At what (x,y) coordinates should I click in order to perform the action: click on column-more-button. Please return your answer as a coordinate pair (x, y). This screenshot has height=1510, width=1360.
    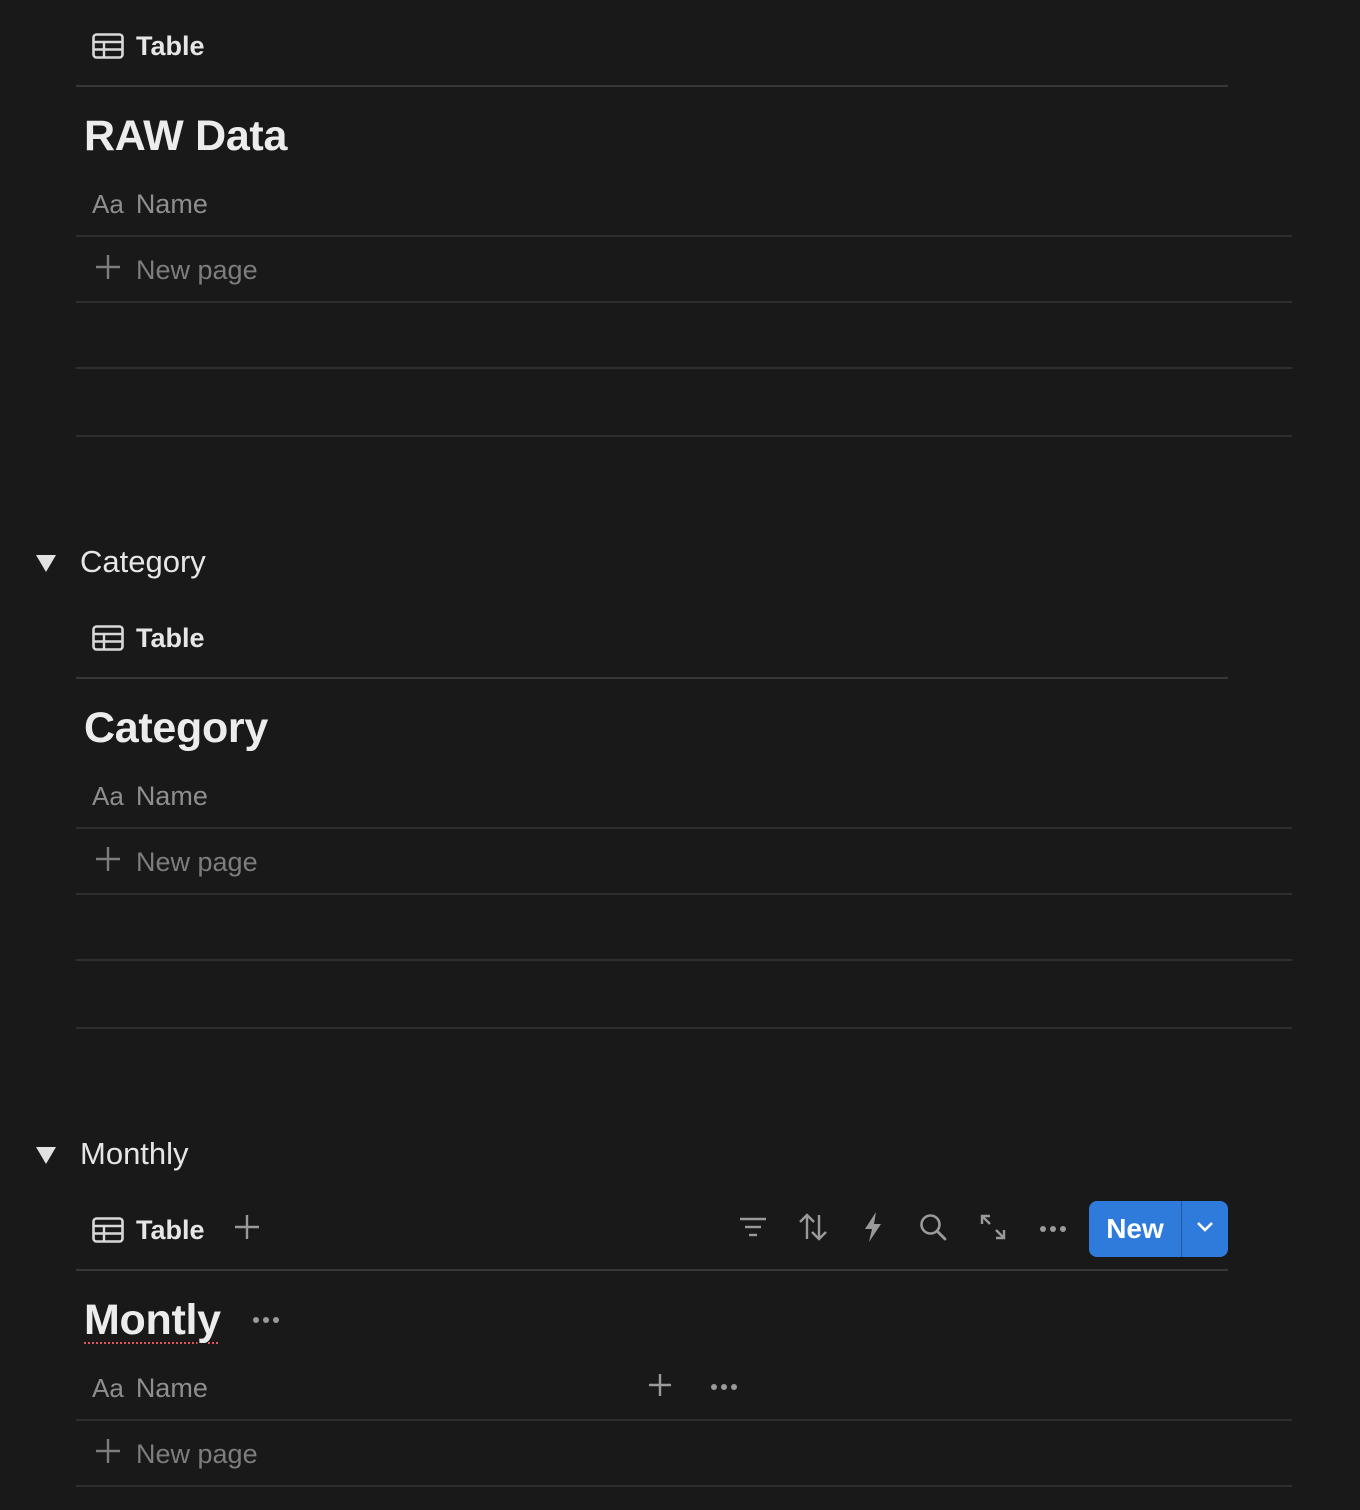
    Looking at the image, I should click on (724, 1387).